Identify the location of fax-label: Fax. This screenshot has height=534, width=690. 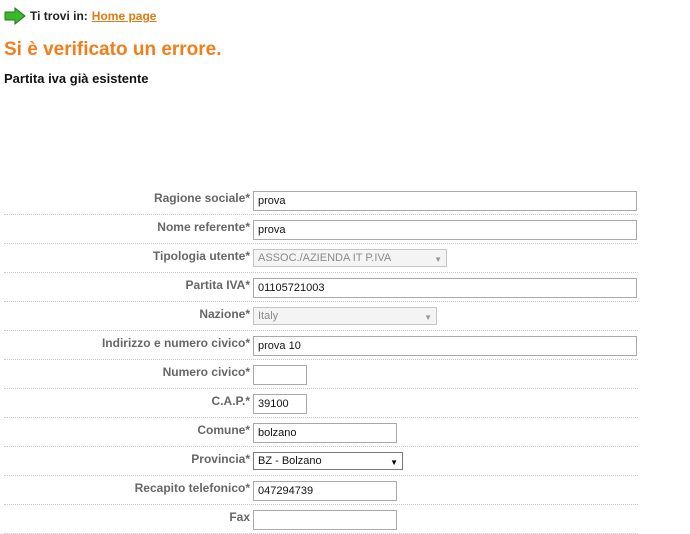
(239, 517).